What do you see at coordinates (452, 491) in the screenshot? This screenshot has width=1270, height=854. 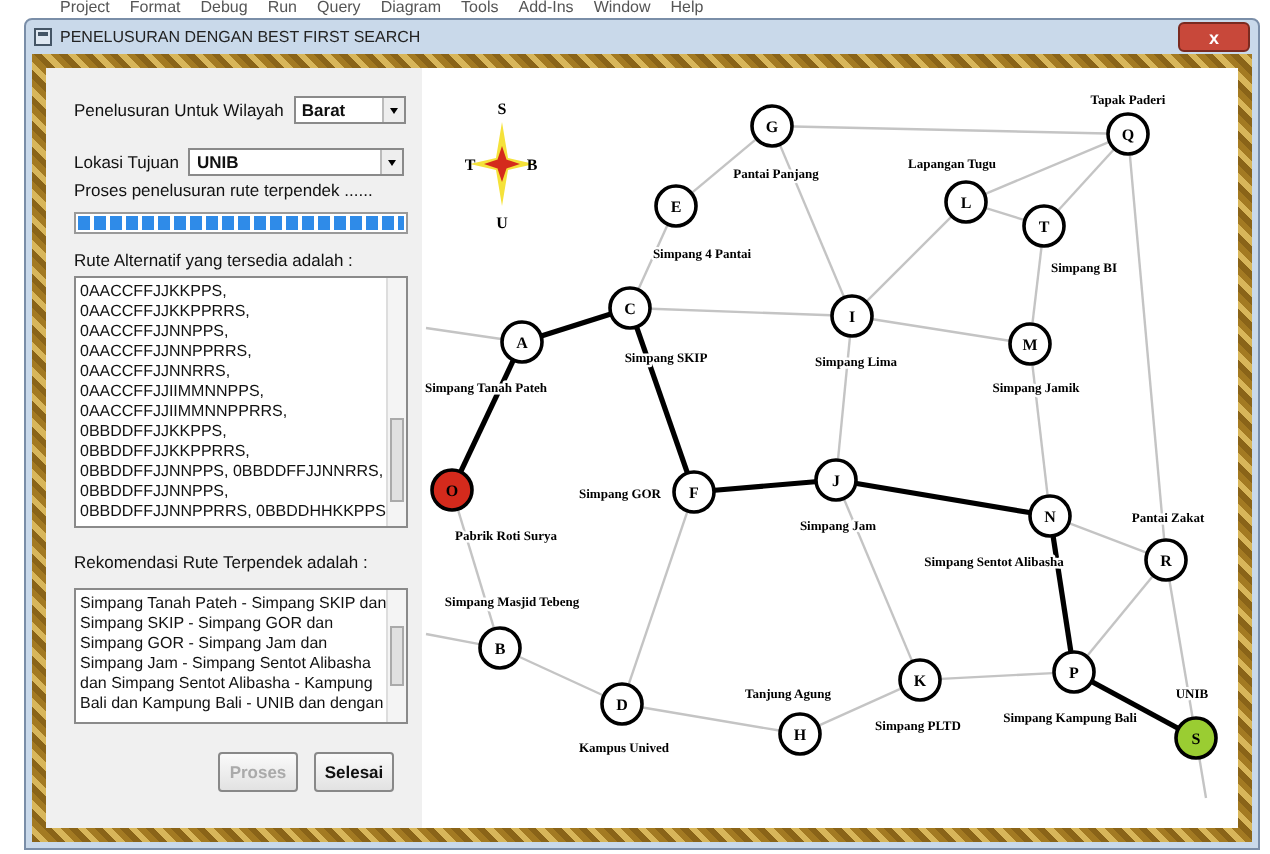 I see `node-letter: O` at bounding box center [452, 491].